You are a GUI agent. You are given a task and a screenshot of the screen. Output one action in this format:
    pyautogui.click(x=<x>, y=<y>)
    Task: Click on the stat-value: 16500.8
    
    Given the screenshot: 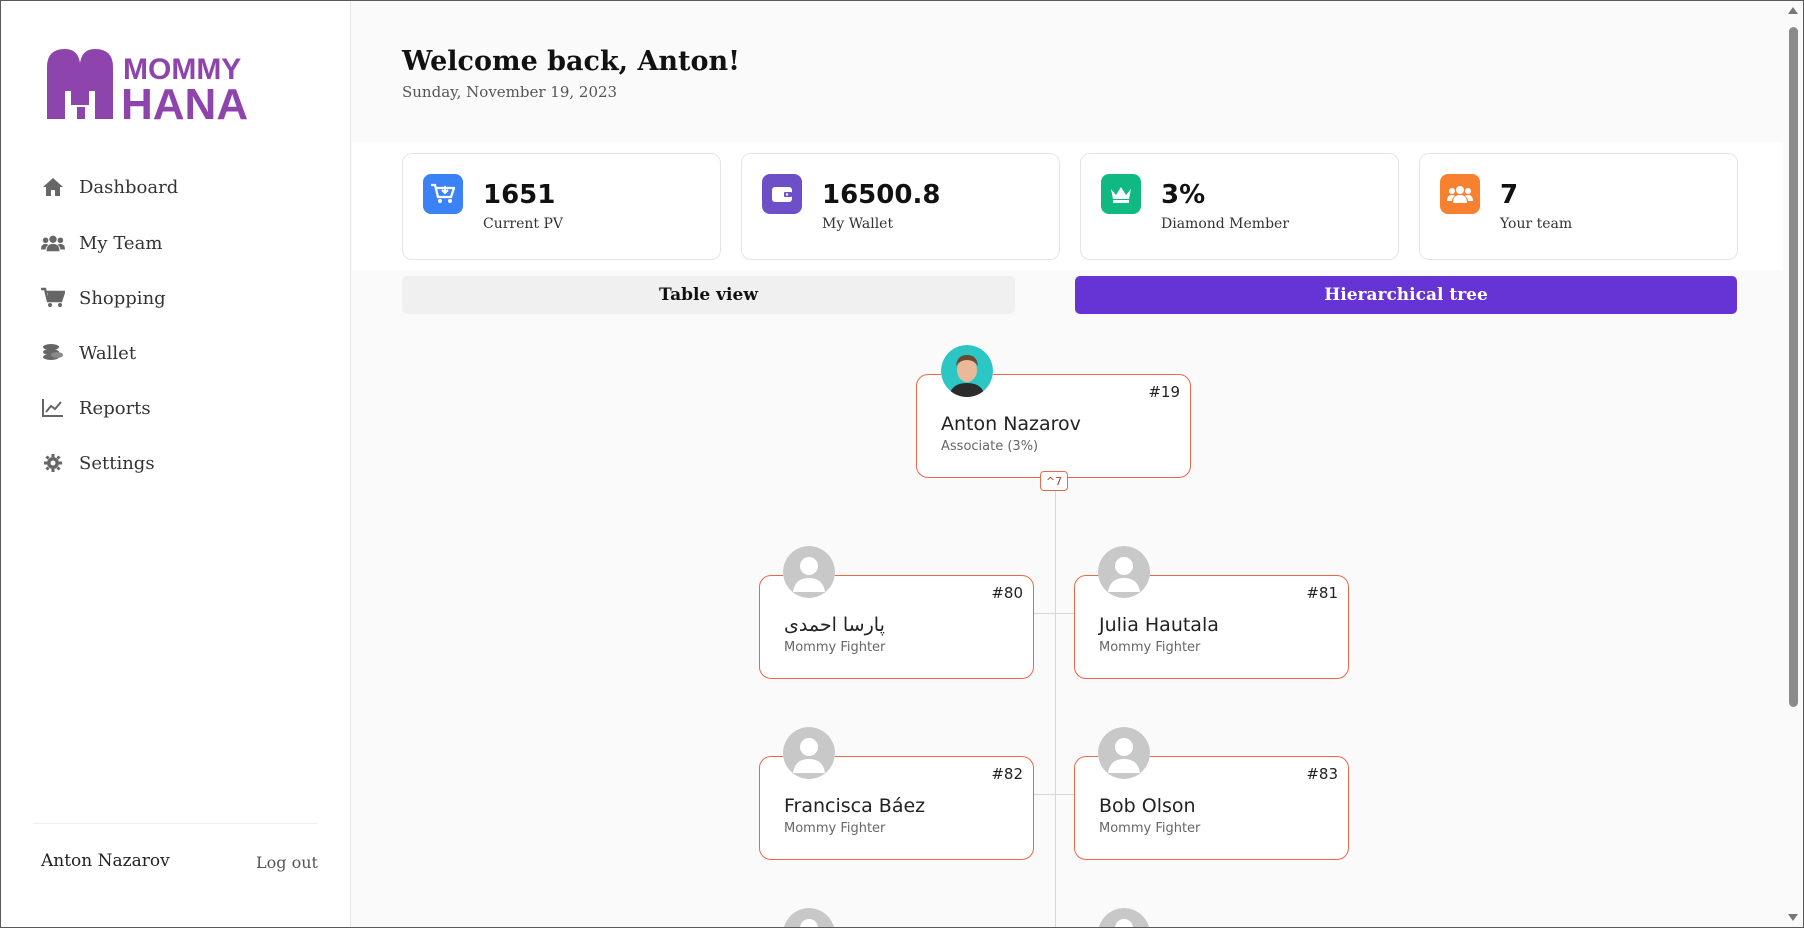 What is the action you would take?
    pyautogui.click(x=881, y=195)
    